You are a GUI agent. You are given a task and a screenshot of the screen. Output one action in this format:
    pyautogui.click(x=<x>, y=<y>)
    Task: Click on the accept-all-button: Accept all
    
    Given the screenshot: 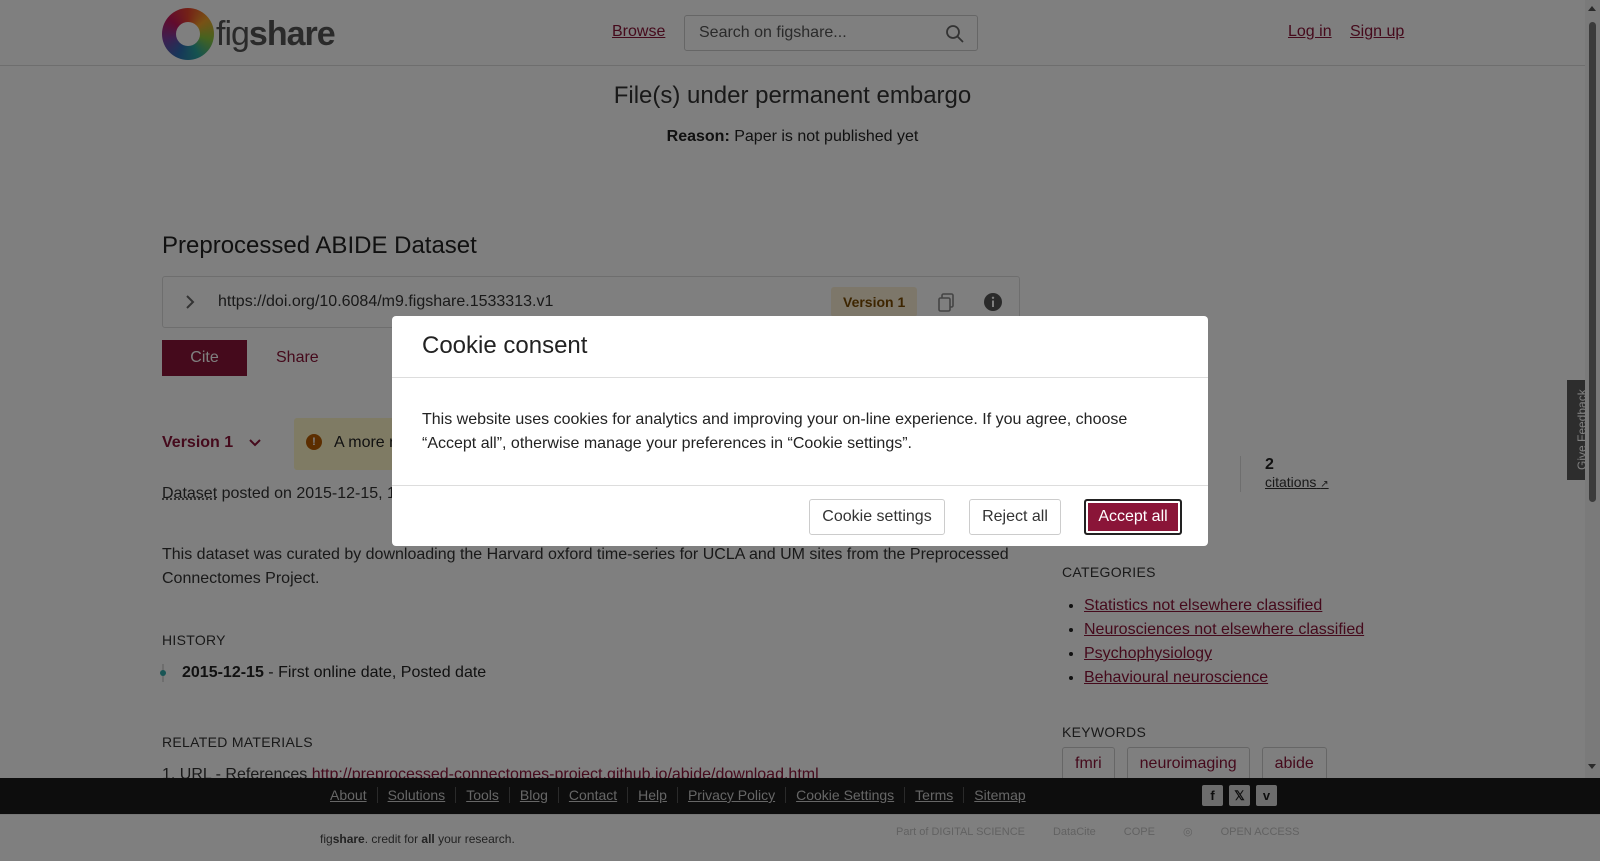 What is the action you would take?
    pyautogui.click(x=1133, y=517)
    